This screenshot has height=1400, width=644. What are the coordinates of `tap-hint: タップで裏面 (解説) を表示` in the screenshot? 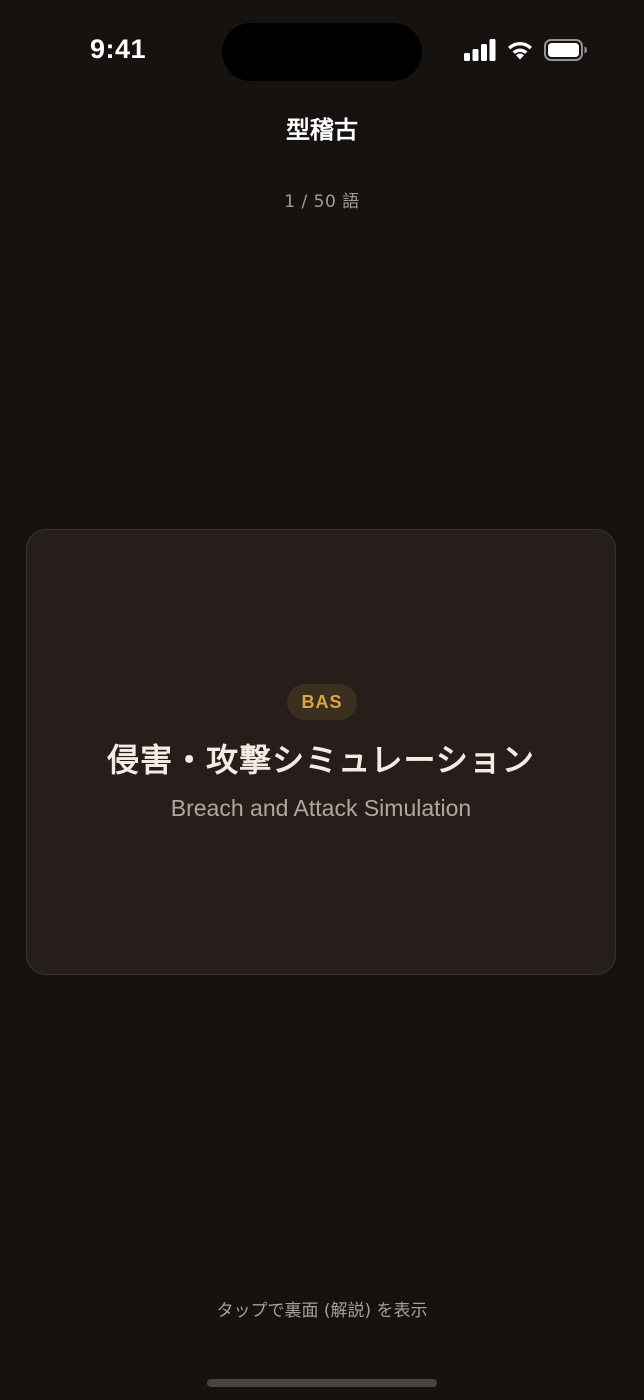 It's located at (322, 1311).